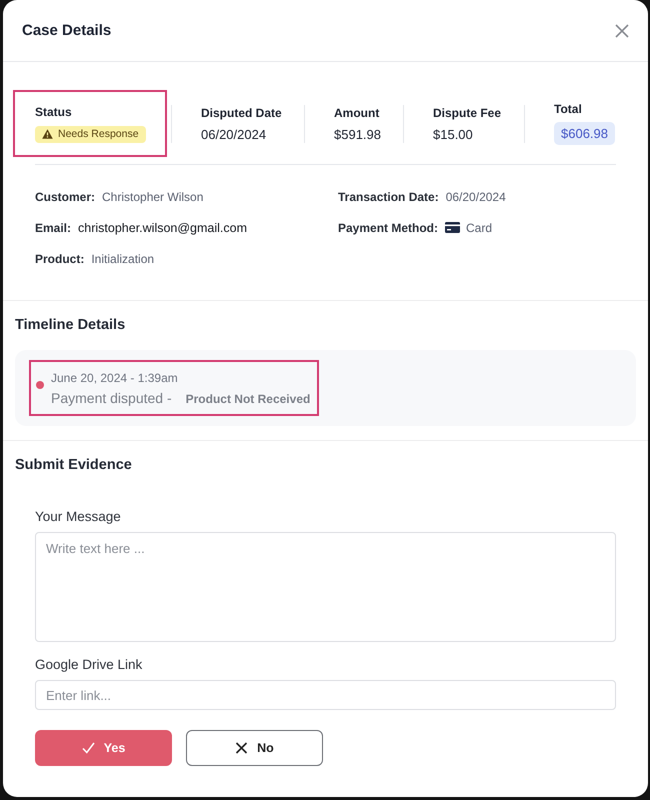  I want to click on section-title: Submit Evidence, so click(73, 465).